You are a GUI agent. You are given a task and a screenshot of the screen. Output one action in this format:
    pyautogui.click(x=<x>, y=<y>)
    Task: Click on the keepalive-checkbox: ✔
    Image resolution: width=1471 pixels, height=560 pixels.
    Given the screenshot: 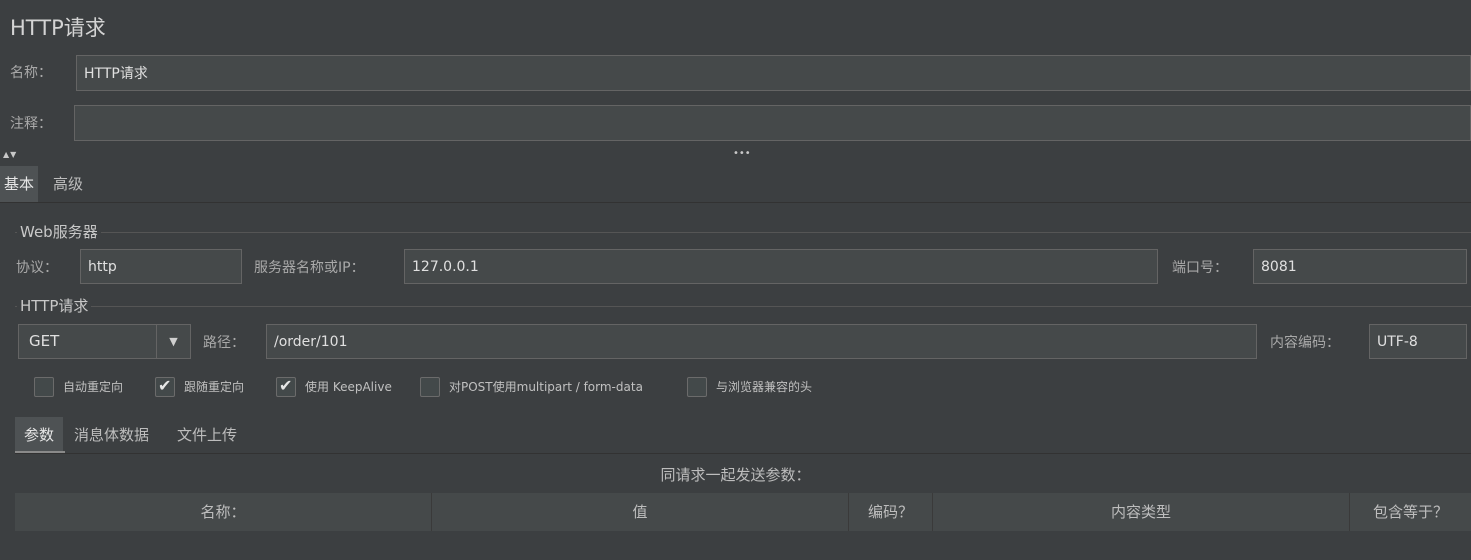 What is the action you would take?
    pyautogui.click(x=286, y=386)
    